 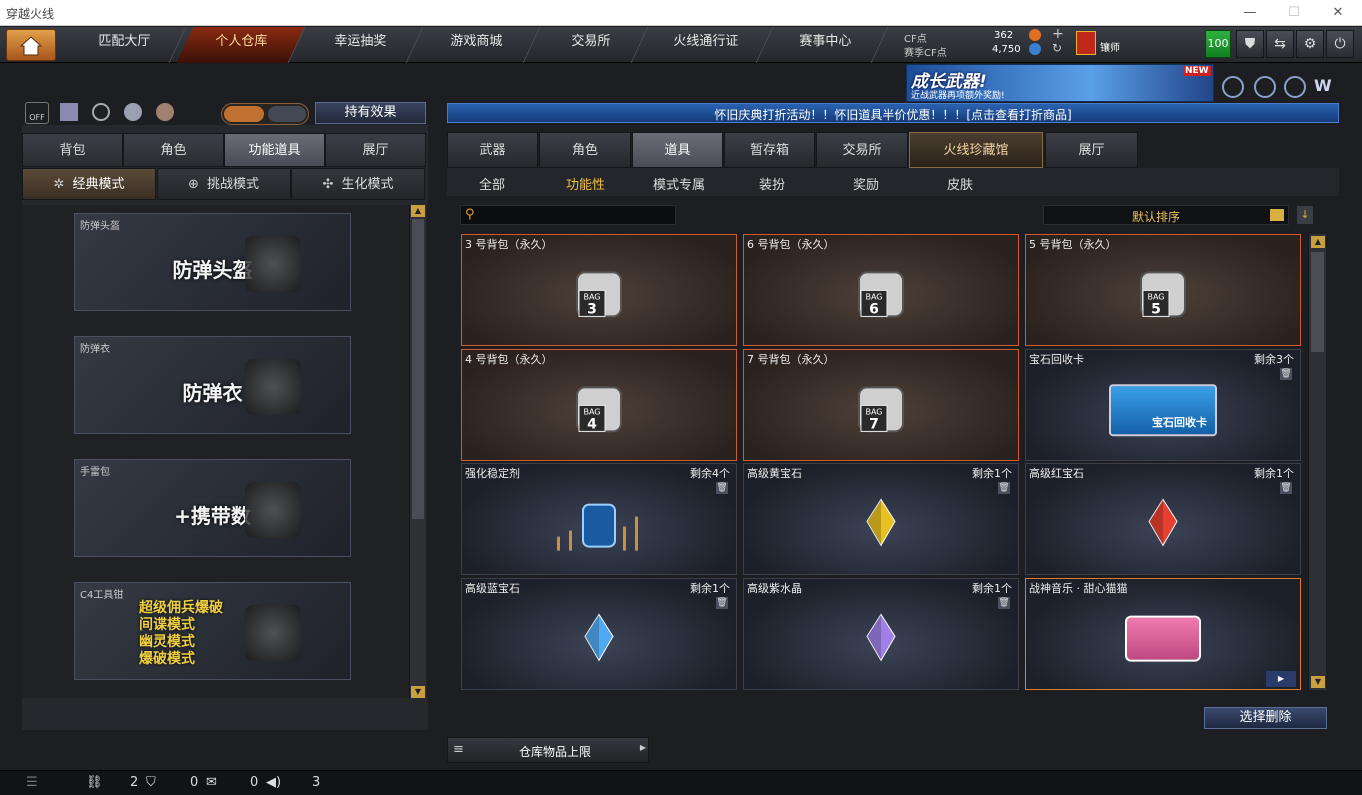 I want to click on capacity-bar: ≡ 仓库物品上限 ▶, so click(x=548, y=750).